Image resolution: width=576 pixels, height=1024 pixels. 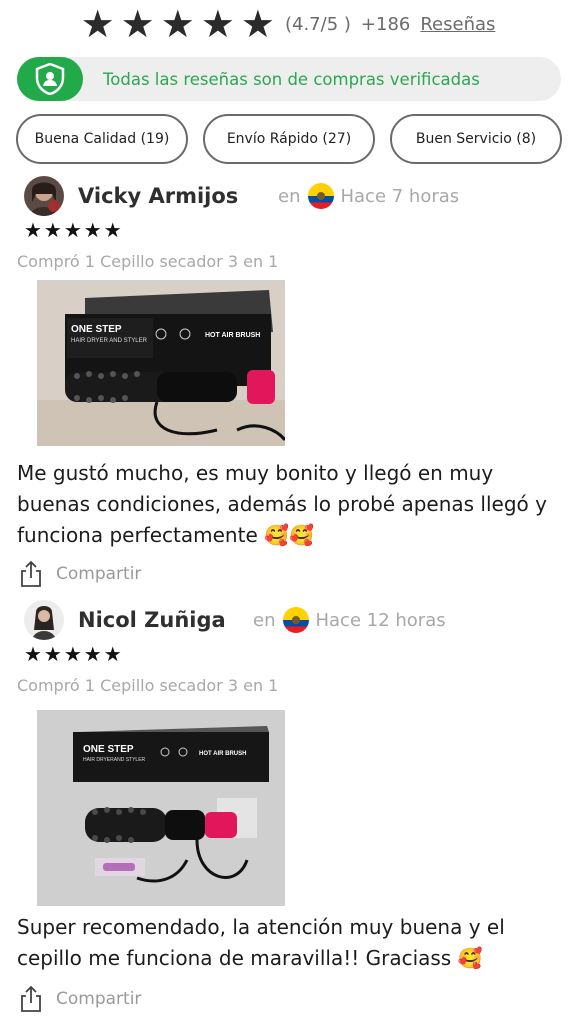 I want to click on review-count: +186, so click(x=385, y=24).